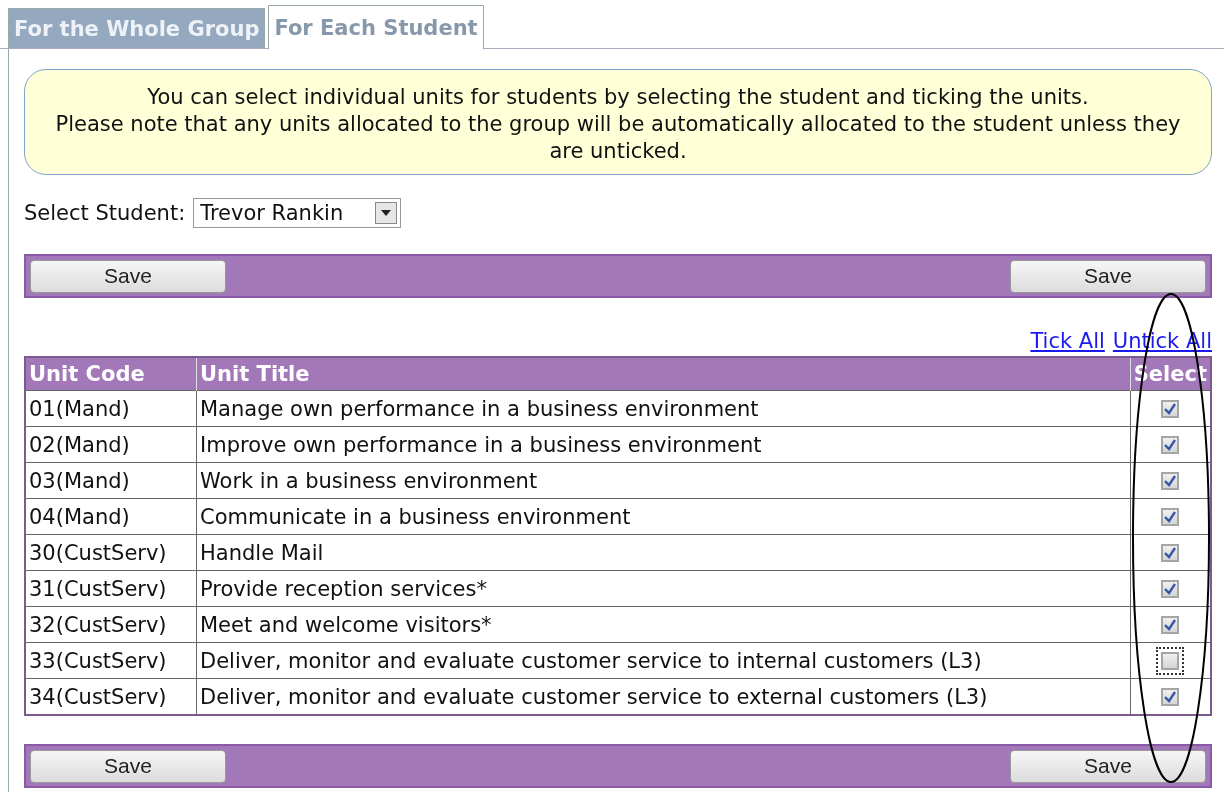 This screenshot has width=1224, height=792. Describe the element at coordinates (111, 408) in the screenshot. I see `table-cell: 01(Mand)` at that location.